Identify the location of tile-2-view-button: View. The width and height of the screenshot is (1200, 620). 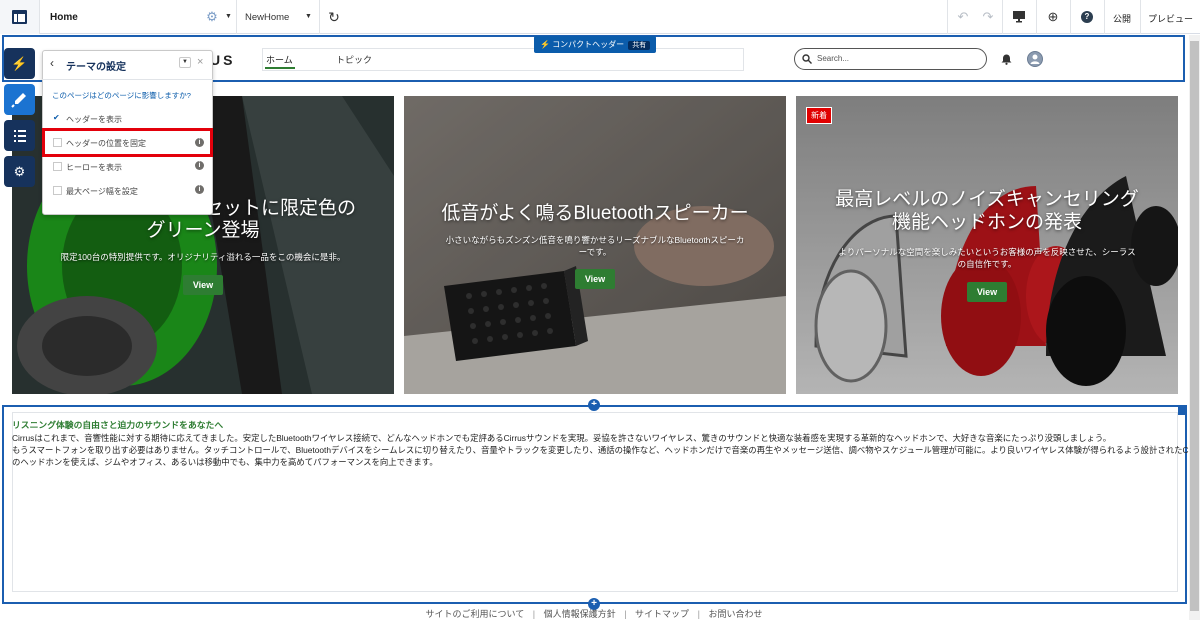
(595, 279).